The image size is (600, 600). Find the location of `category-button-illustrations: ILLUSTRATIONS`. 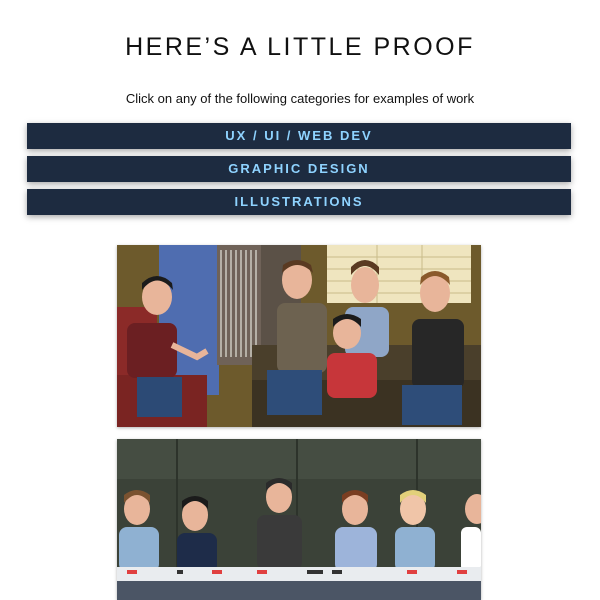

category-button-illustrations: ILLUSTRATIONS is located at coordinates (299, 202).